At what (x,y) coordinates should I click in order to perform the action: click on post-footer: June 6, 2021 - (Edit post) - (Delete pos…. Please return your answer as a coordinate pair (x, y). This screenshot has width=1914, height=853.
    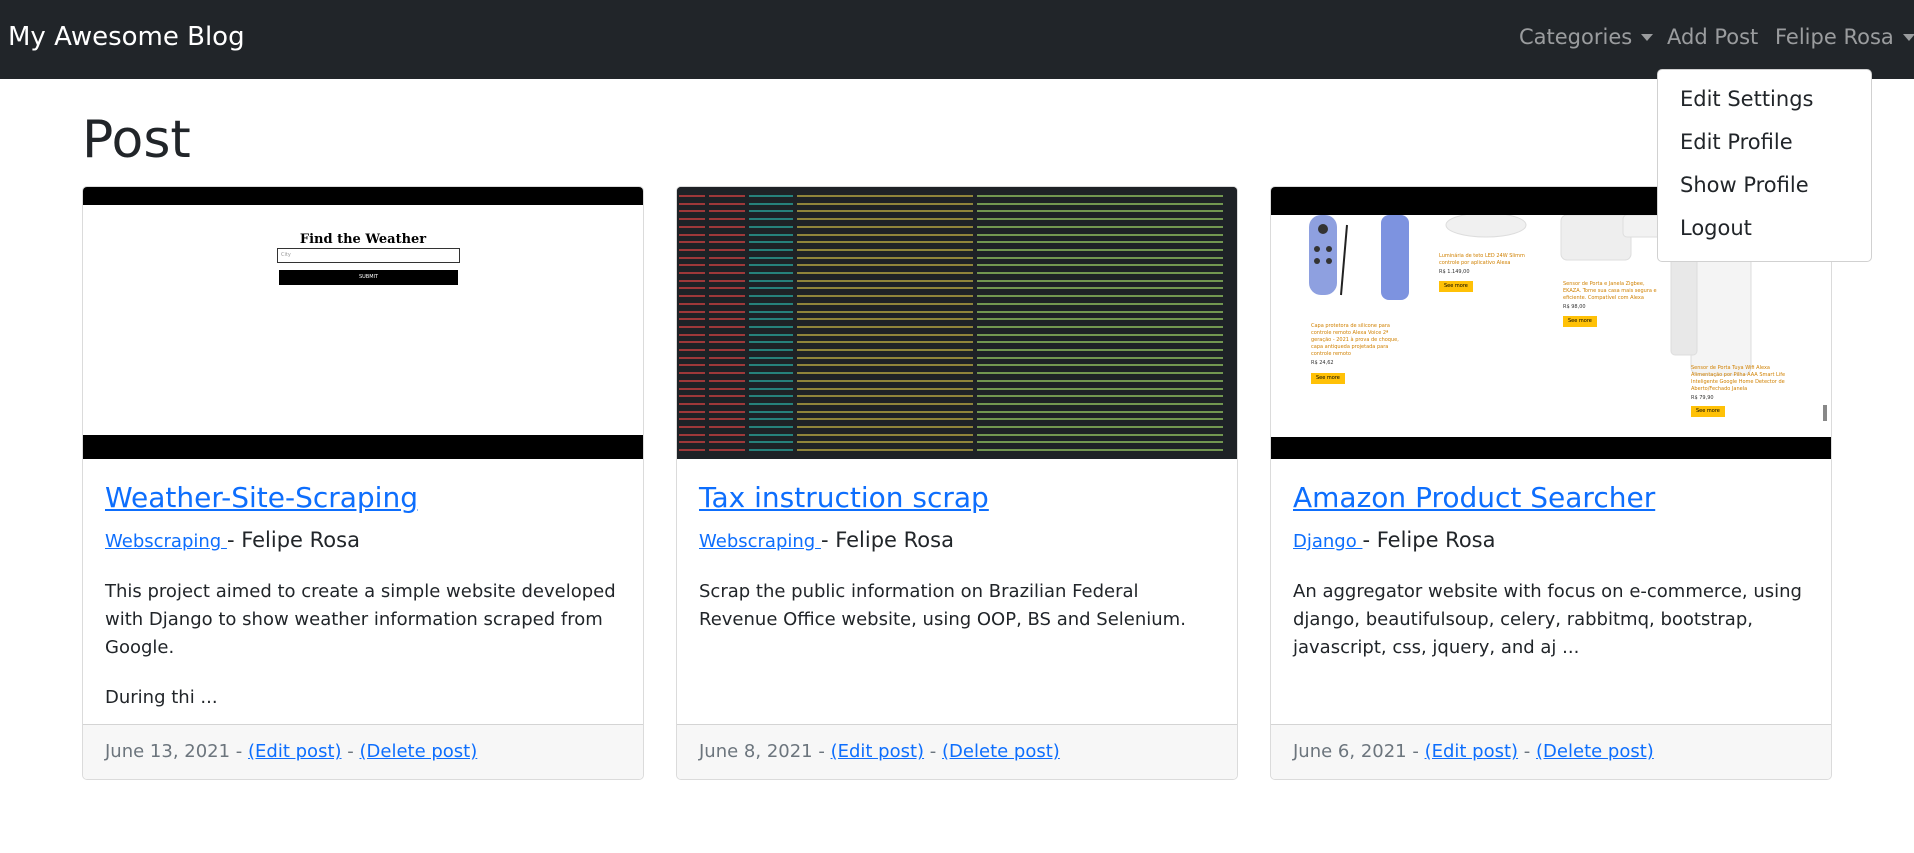
    Looking at the image, I should click on (1551, 751).